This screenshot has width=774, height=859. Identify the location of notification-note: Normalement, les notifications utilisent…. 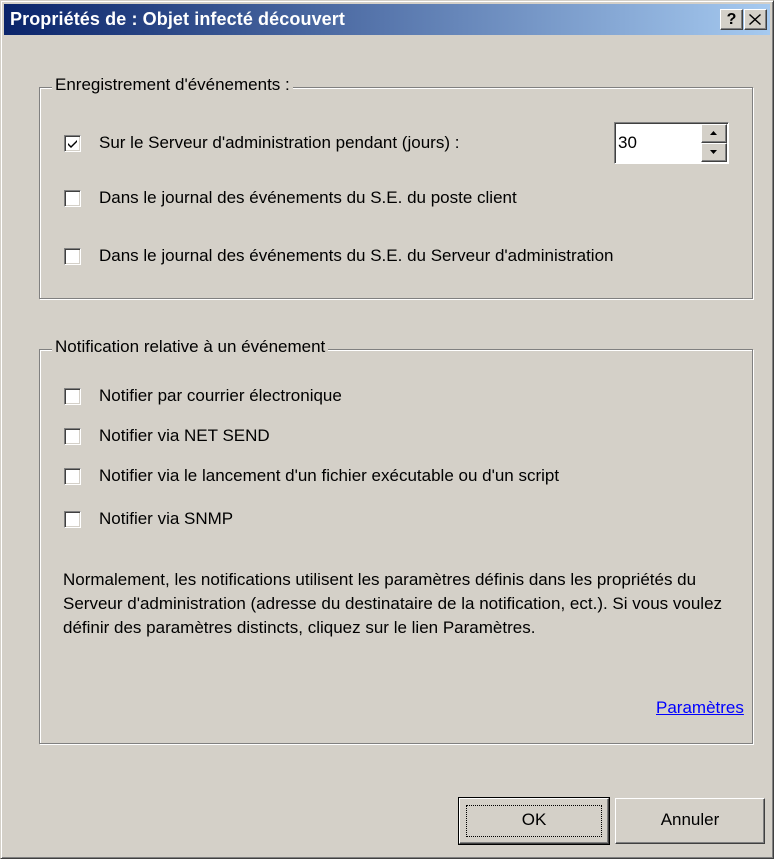
(393, 603).